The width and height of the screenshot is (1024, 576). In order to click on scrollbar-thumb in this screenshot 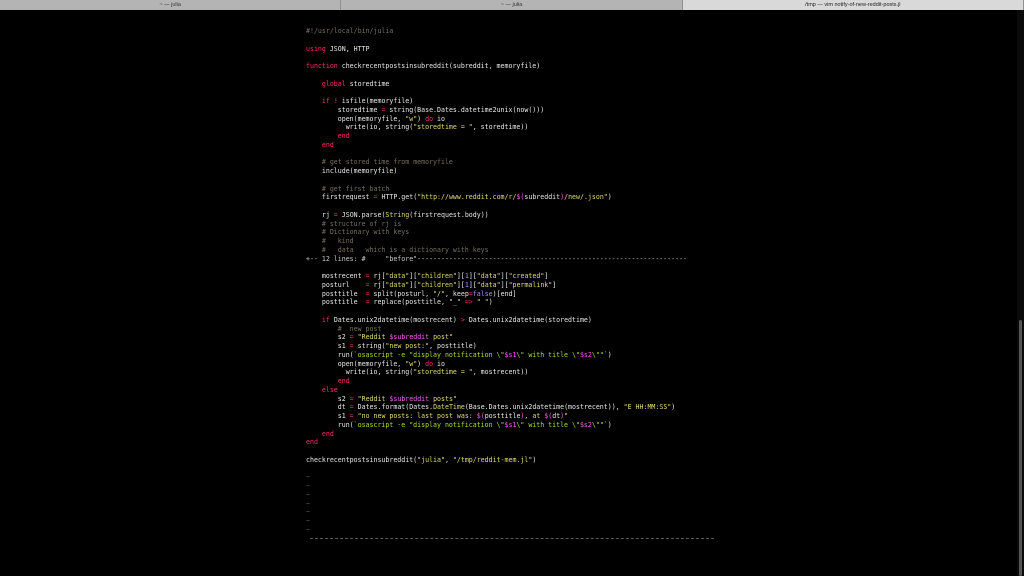, I will do `click(1020, 448)`.